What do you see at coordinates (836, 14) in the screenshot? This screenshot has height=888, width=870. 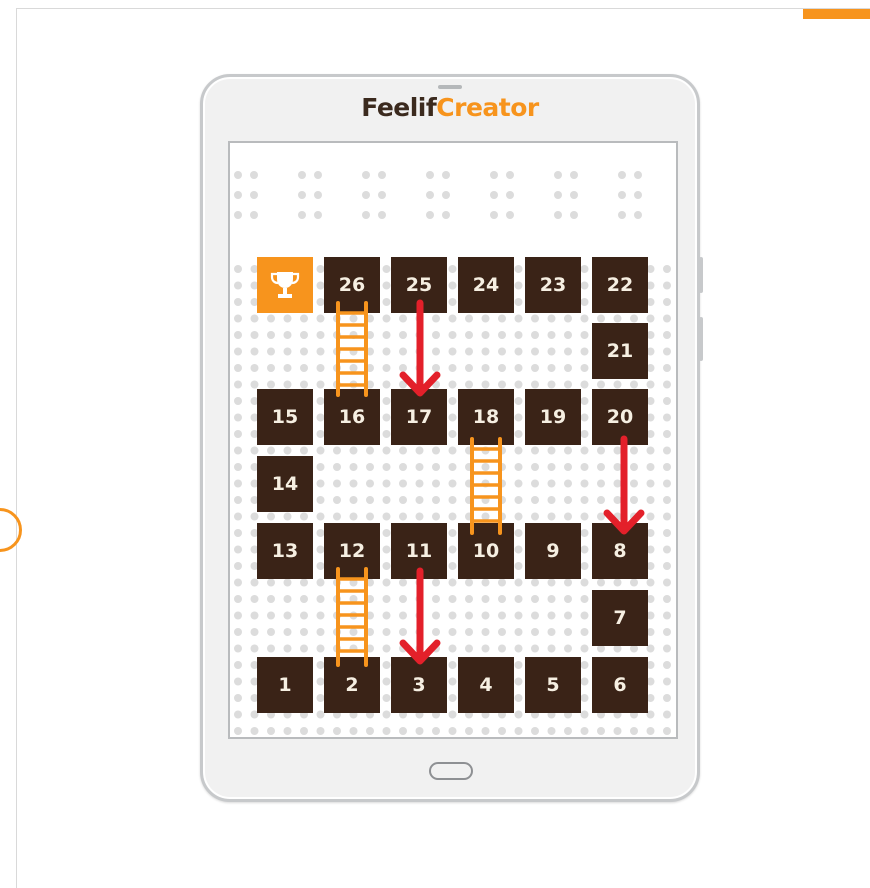 I see `corner-tab` at bounding box center [836, 14].